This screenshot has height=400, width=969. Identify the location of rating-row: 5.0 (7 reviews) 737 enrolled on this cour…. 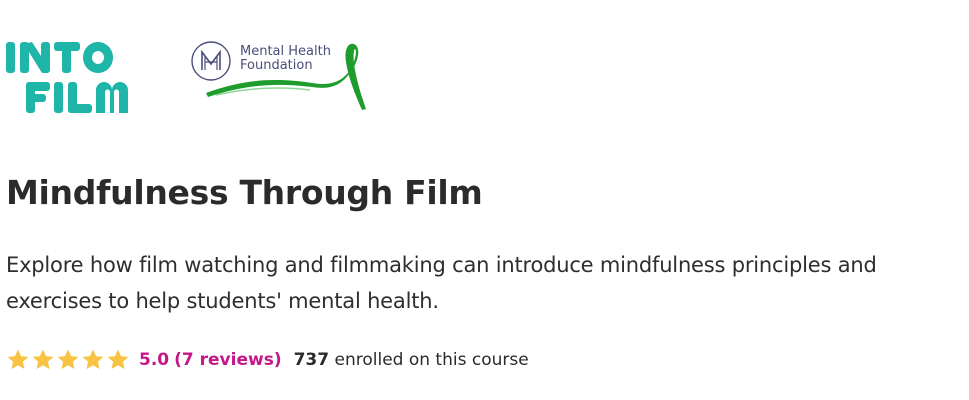
(267, 360).